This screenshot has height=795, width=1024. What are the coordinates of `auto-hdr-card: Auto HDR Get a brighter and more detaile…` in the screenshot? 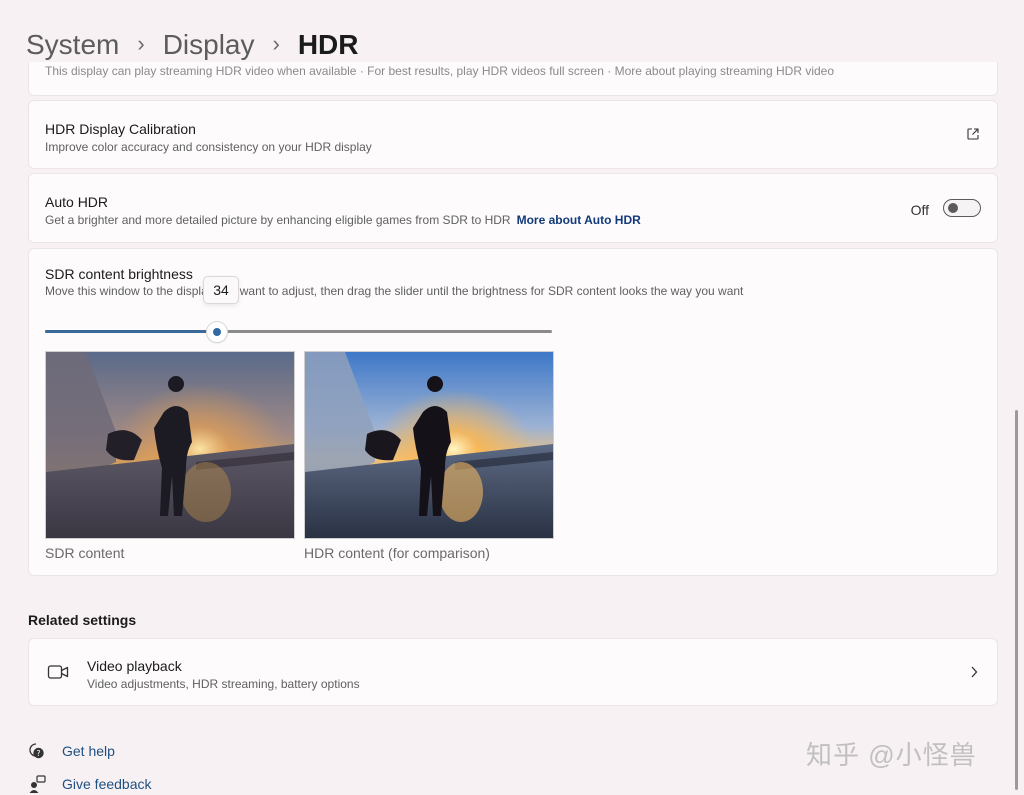 It's located at (513, 208).